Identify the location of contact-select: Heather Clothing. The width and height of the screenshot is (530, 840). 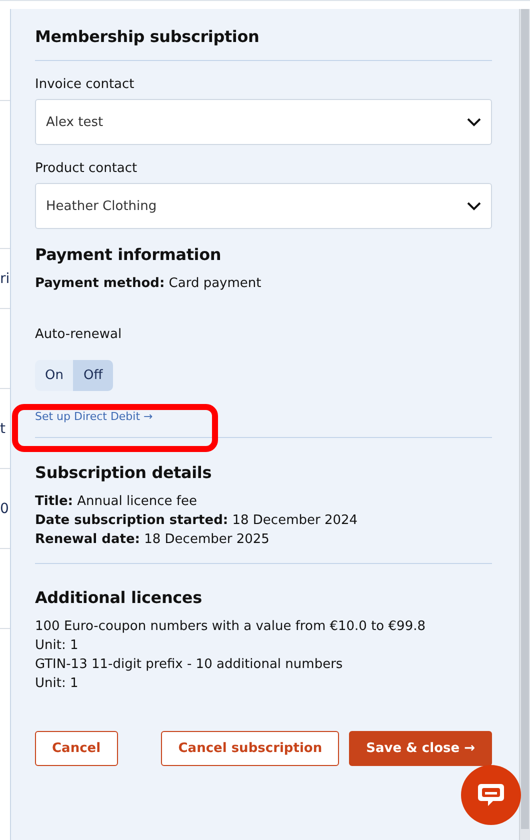
(263, 206).